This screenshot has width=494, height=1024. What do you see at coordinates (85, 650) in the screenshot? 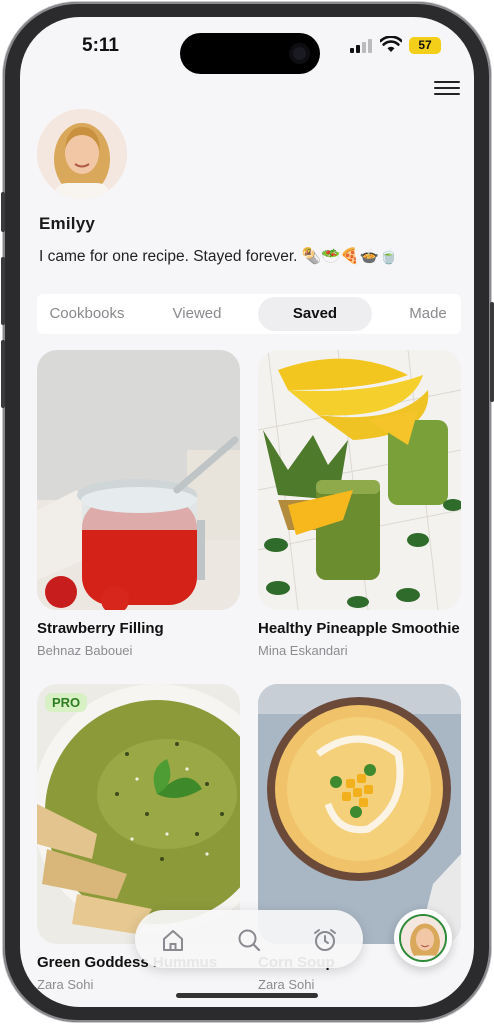
I see `recipe-author: Behnaz Babouei` at bounding box center [85, 650].